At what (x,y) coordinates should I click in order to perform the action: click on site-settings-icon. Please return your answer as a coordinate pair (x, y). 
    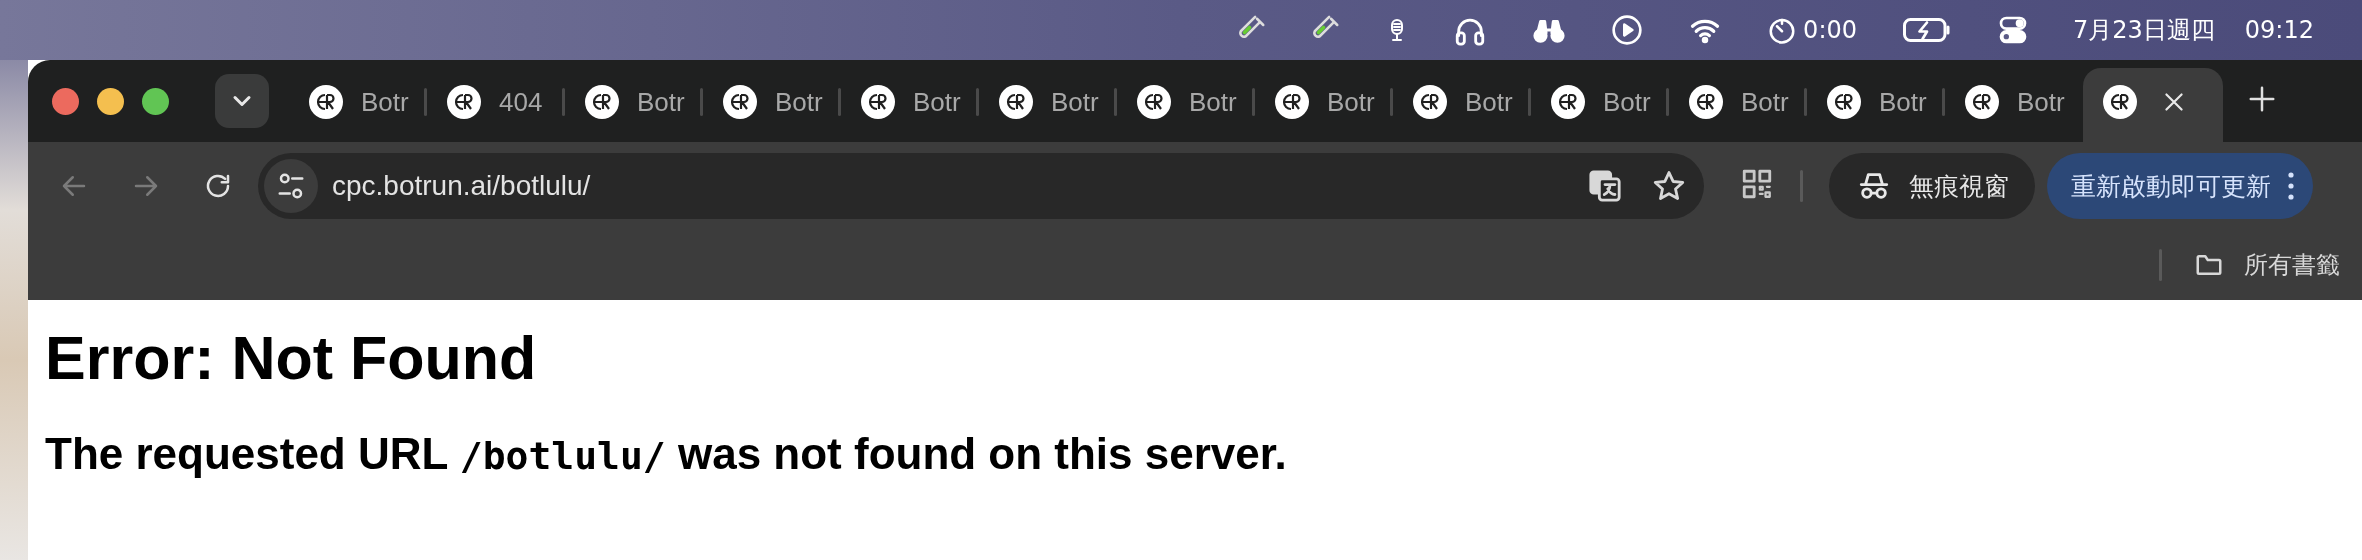
    Looking at the image, I should click on (291, 186).